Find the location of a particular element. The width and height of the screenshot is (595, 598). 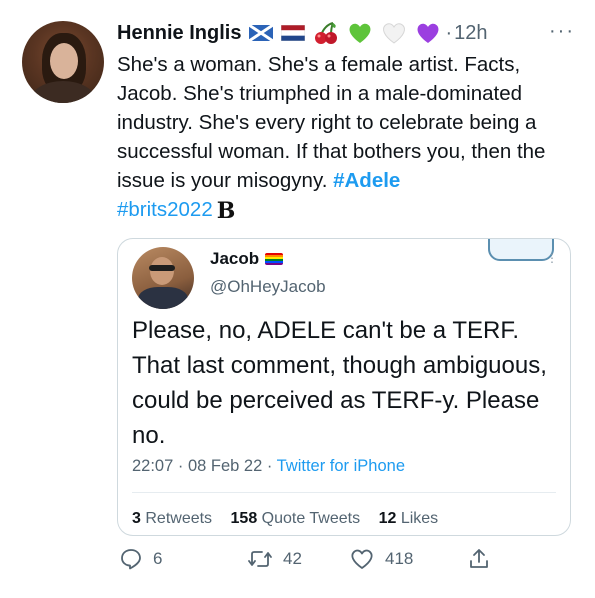

retweet-icon is located at coordinates (260, 559).